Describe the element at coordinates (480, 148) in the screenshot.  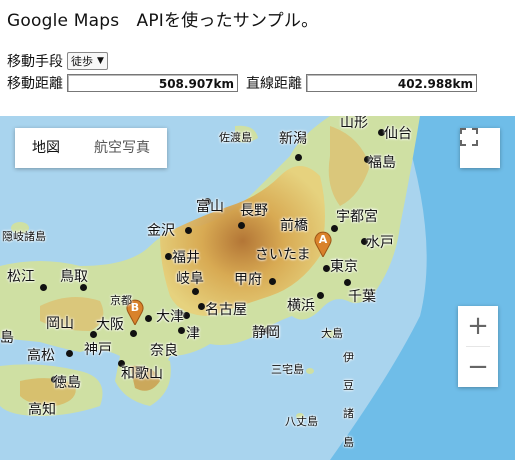
I see `fullscreen-button` at that location.